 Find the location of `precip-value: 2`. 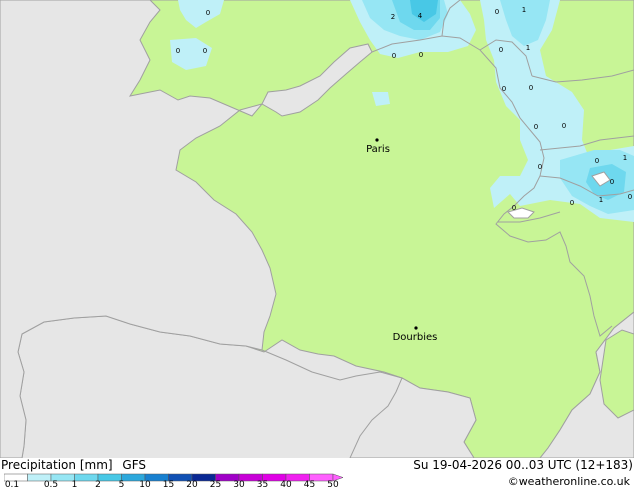

precip-value: 2 is located at coordinates (393, 17).